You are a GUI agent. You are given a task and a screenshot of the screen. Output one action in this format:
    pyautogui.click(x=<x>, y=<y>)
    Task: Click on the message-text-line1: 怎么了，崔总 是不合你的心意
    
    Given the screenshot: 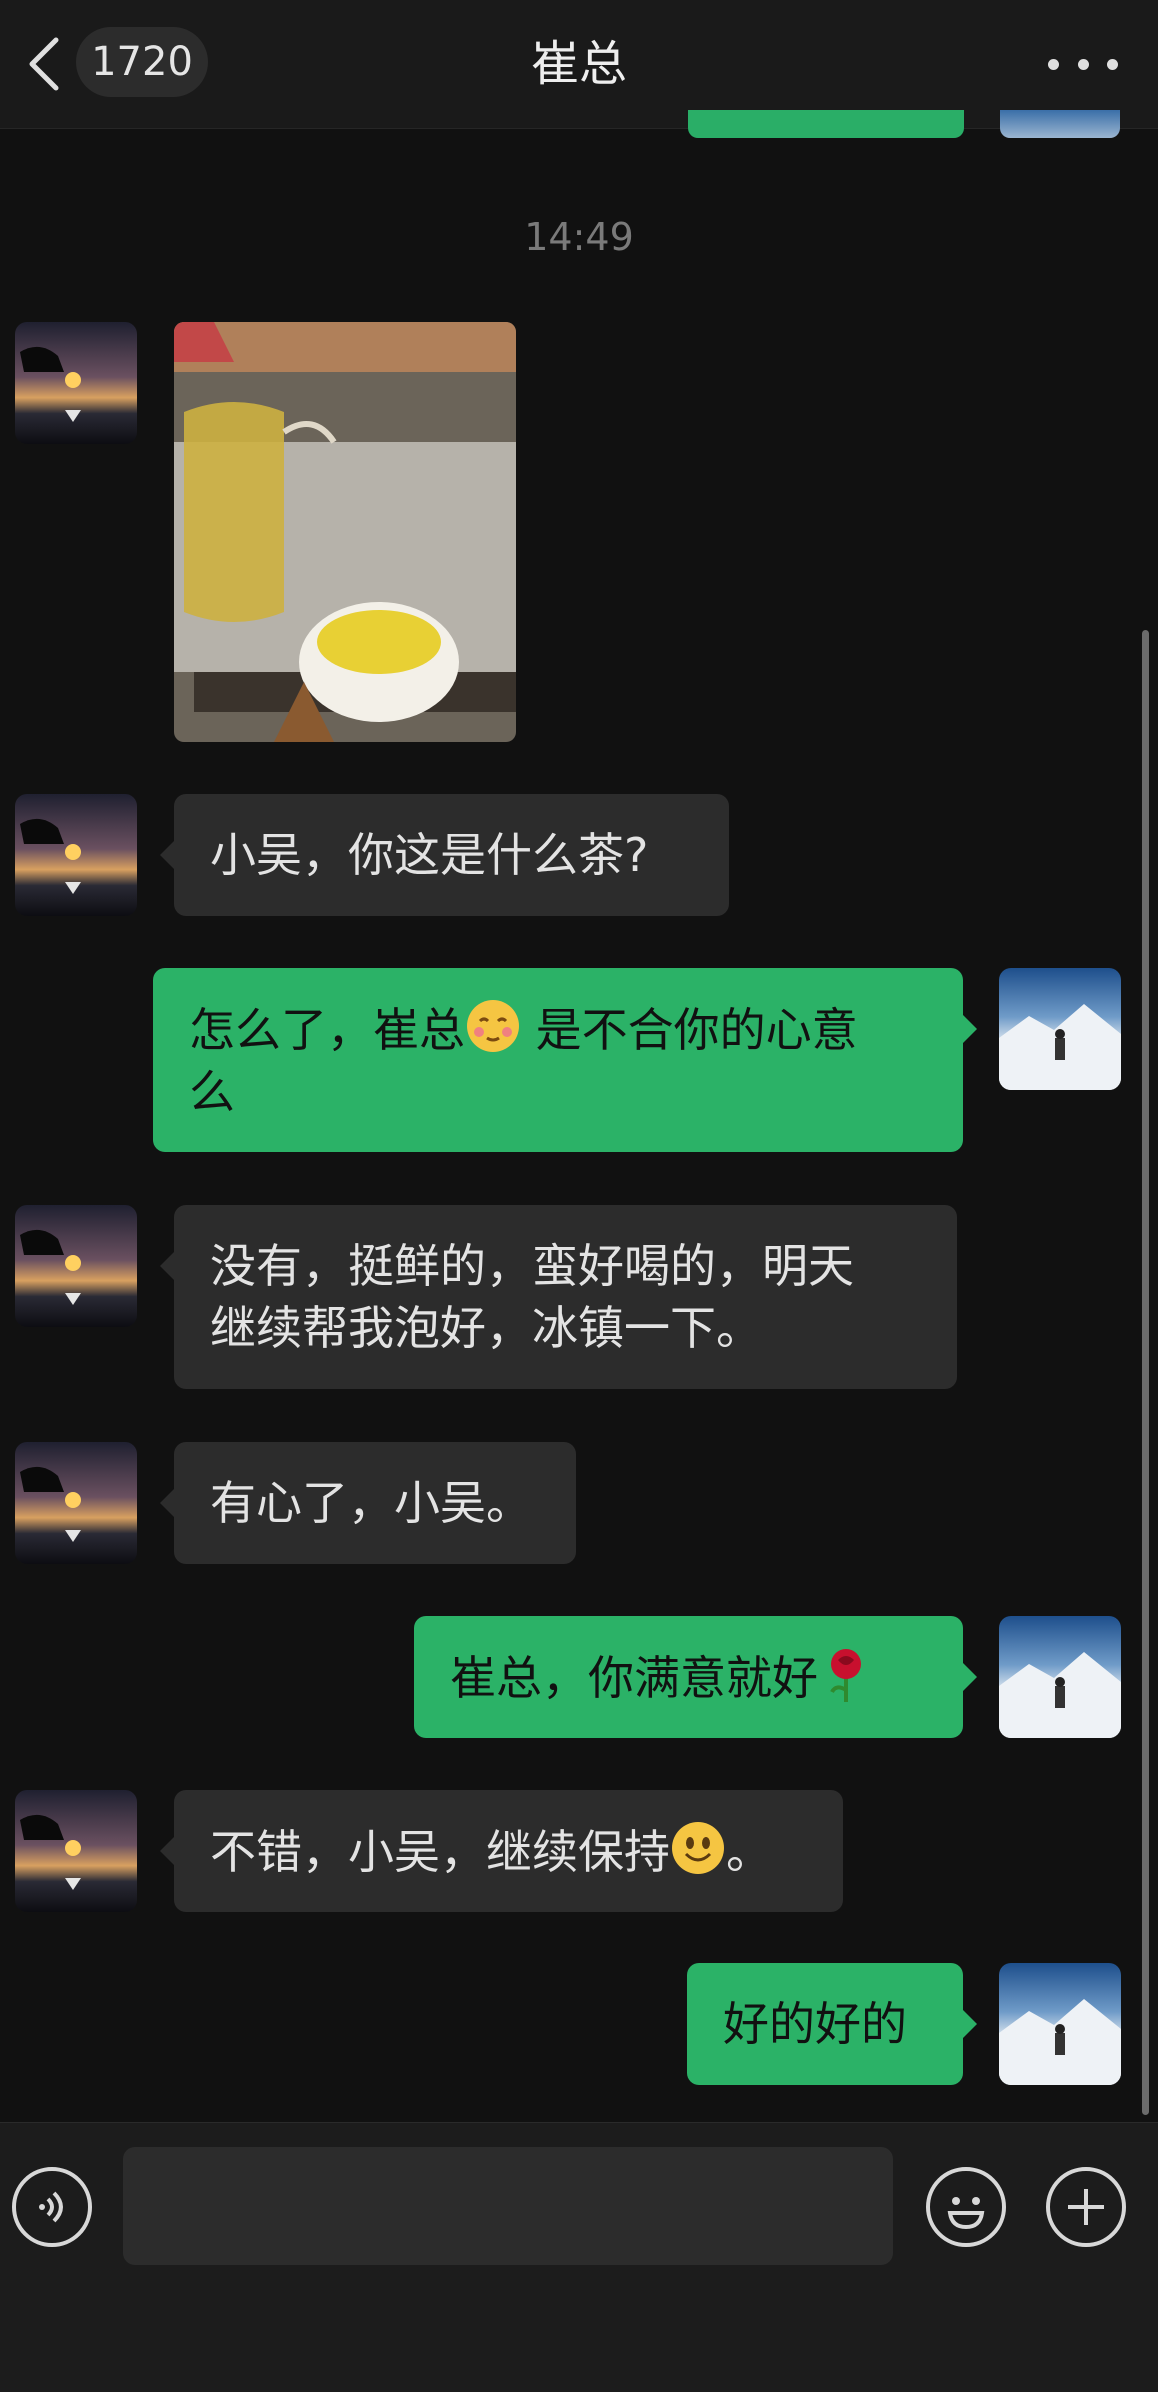 What is the action you would take?
    pyautogui.click(x=558, y=1029)
    